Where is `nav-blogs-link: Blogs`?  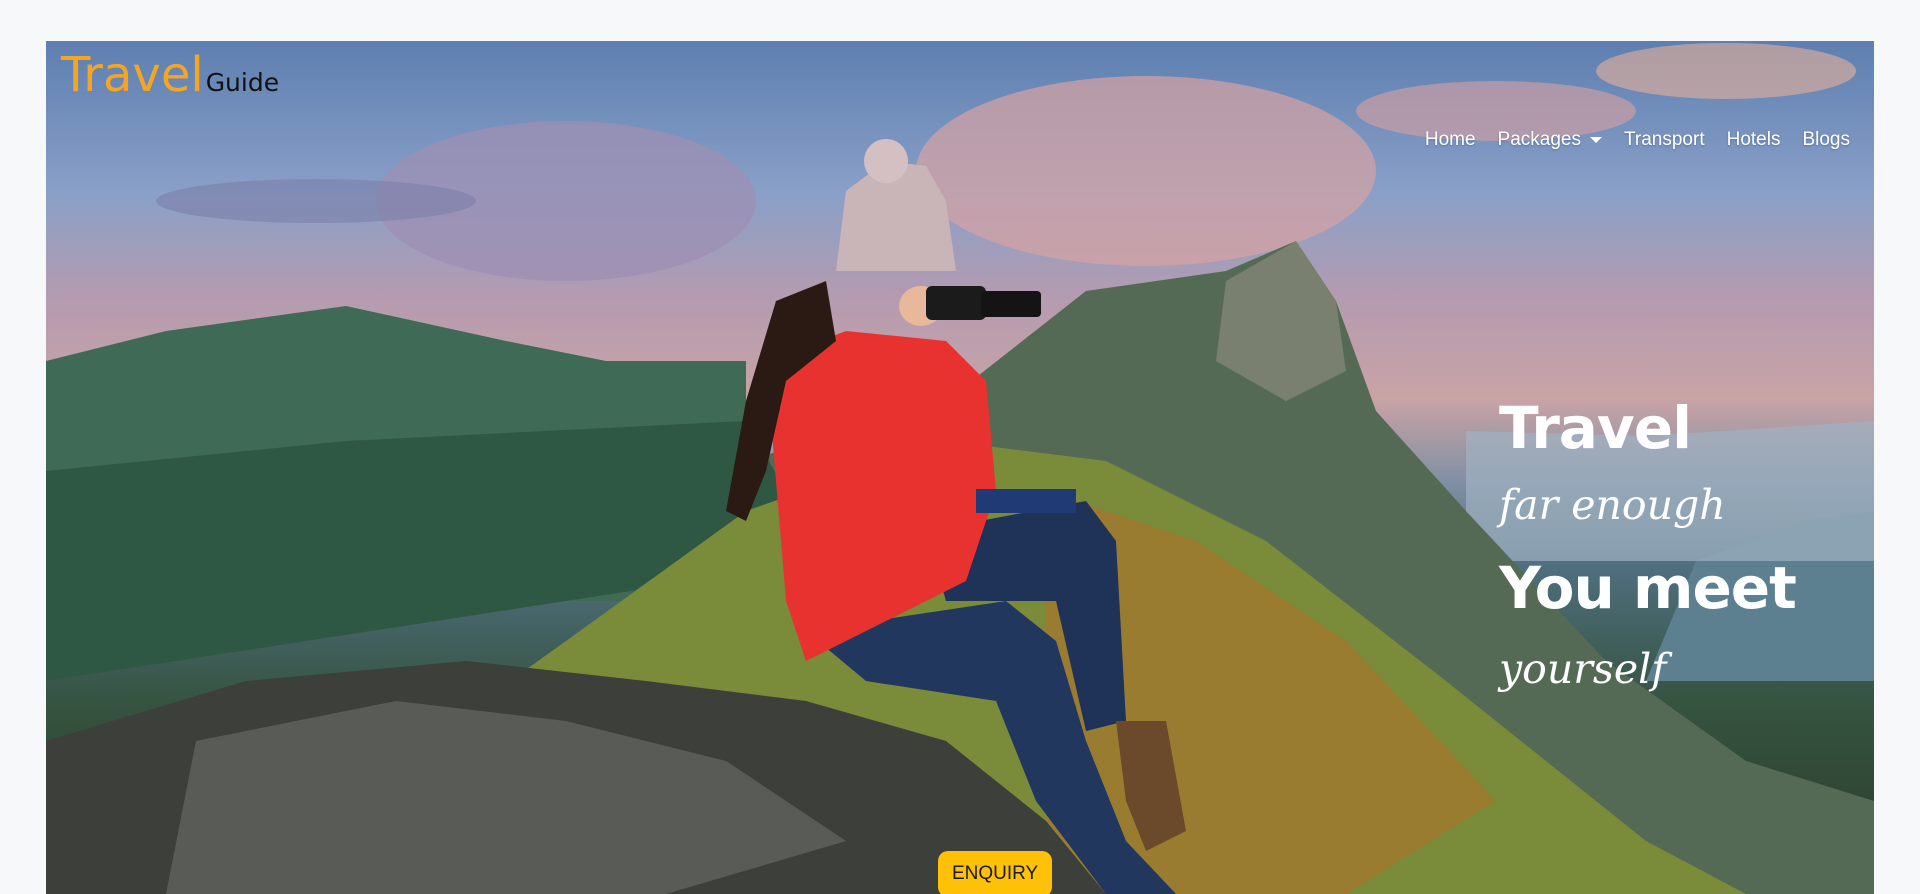 nav-blogs-link: Blogs is located at coordinates (1826, 140).